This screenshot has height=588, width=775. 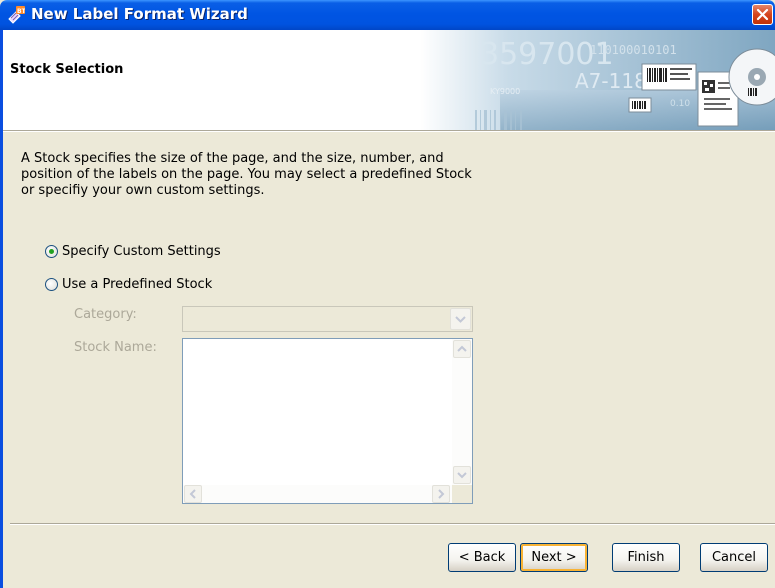 What do you see at coordinates (611, 81) in the screenshot?
I see `banner-code: A7-118` at bounding box center [611, 81].